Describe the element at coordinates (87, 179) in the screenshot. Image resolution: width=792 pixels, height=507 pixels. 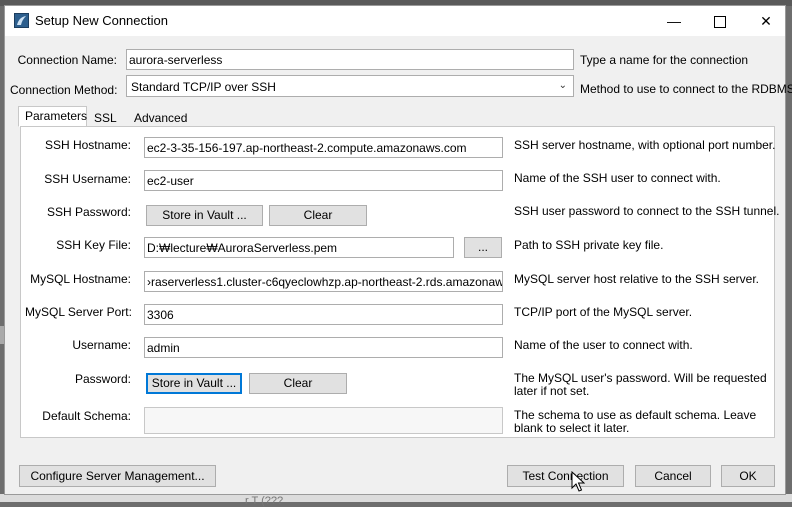
I see `ssh-username-label: SSH Username:` at that location.